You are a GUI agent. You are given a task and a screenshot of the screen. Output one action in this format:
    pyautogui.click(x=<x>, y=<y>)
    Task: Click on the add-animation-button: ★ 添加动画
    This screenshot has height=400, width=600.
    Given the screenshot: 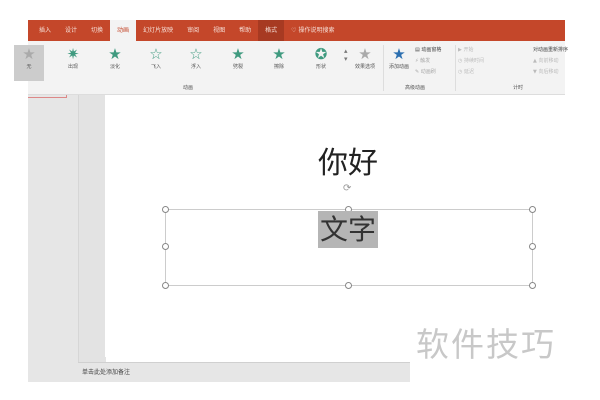 What is the action you would take?
    pyautogui.click(x=399, y=57)
    